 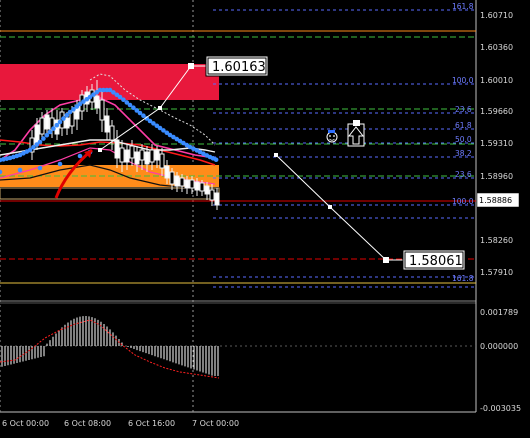 What do you see at coordinates (110, 349) in the screenshot?
I see `oscillator-signal-line` at bounding box center [110, 349].